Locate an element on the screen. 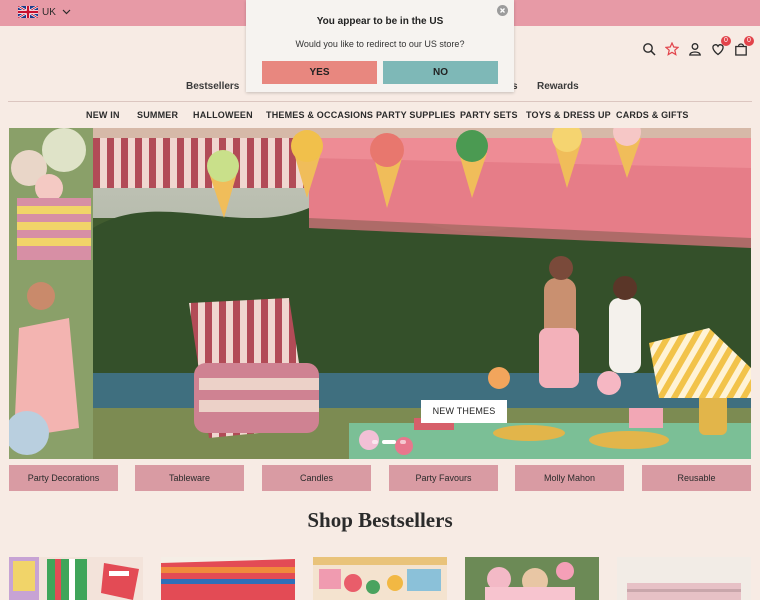  close-icon is located at coordinates (502, 10).